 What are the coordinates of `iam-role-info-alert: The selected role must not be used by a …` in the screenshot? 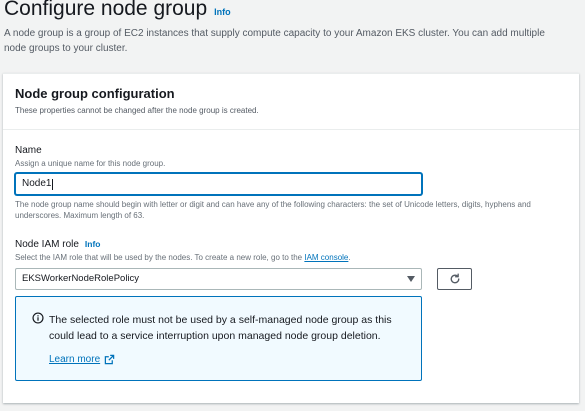 It's located at (218, 338).